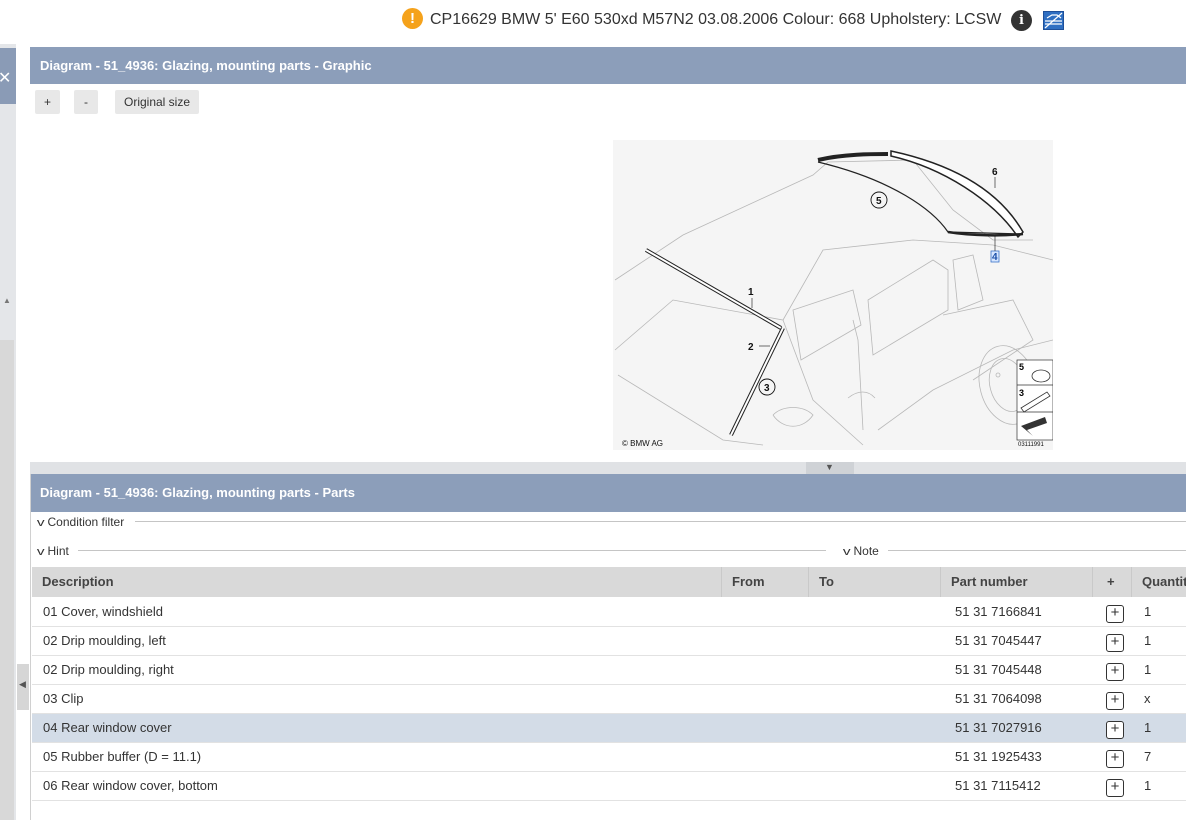  Describe the element at coordinates (998, 611) in the screenshot. I see `part-number: 51 31 7166841` at that location.